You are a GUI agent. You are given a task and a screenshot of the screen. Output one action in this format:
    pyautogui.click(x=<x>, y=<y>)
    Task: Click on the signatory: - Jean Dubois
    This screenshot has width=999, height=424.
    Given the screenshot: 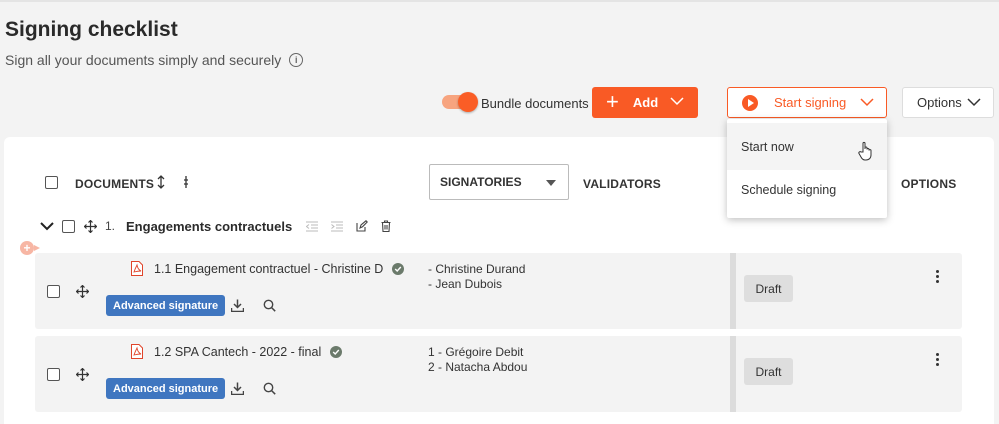 What is the action you would take?
    pyautogui.click(x=465, y=284)
    